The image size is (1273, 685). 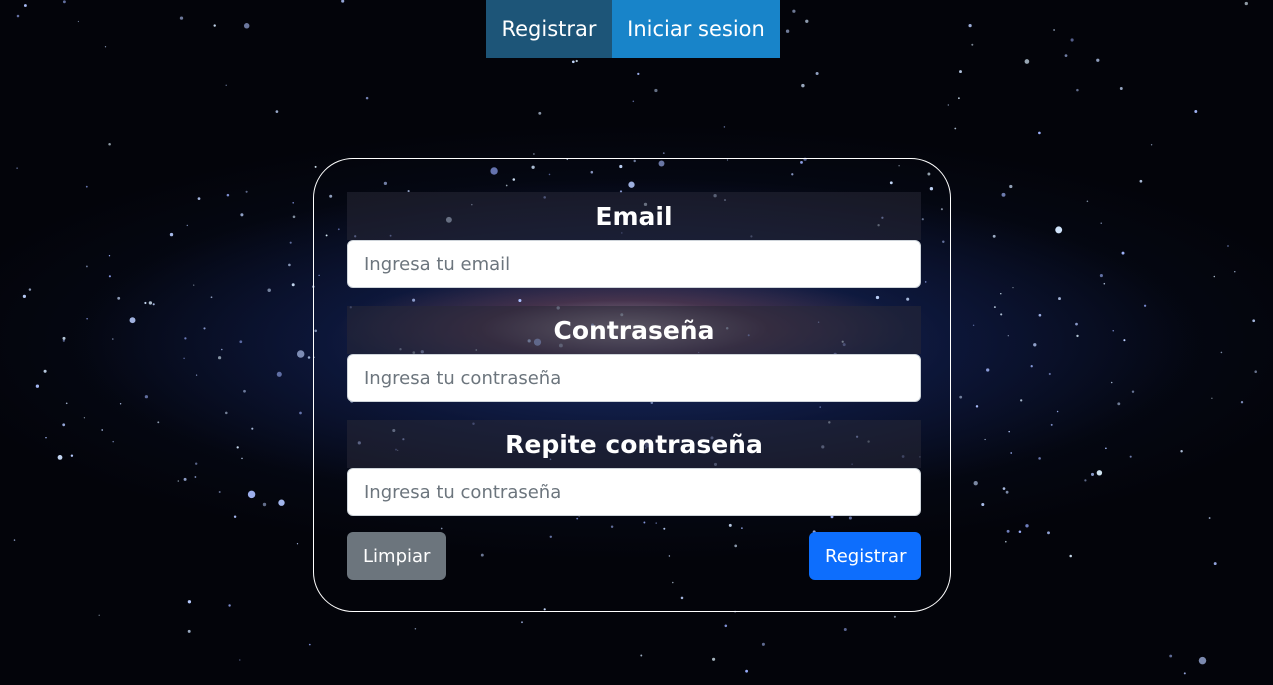 I want to click on password-input, so click(x=634, y=378).